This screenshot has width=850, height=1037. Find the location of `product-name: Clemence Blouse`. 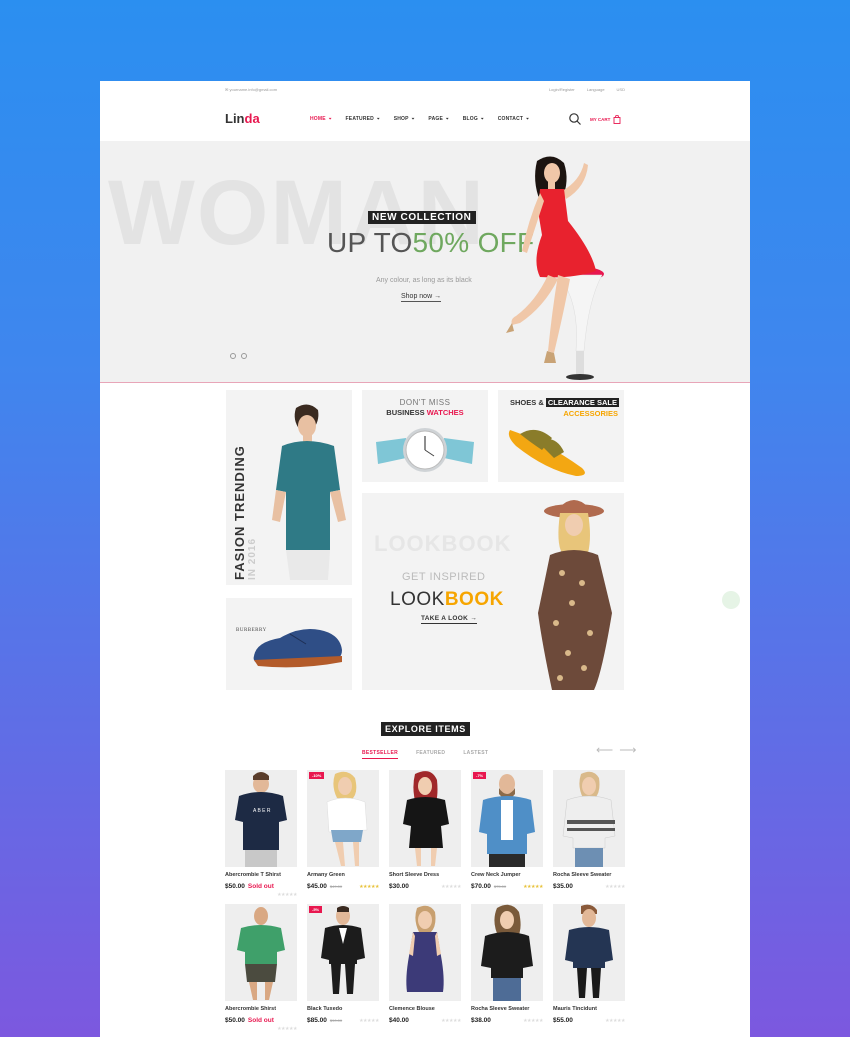

product-name: Clemence Blouse is located at coordinates (412, 1009).